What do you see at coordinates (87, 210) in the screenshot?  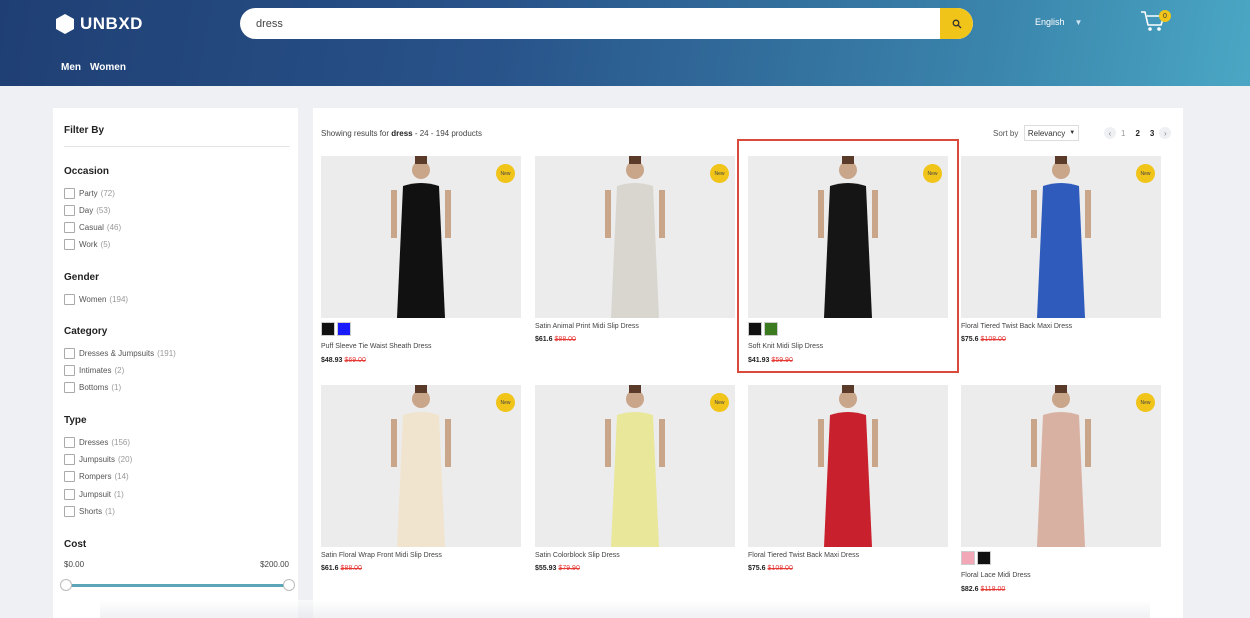 I see `facet-option: Day (53)` at bounding box center [87, 210].